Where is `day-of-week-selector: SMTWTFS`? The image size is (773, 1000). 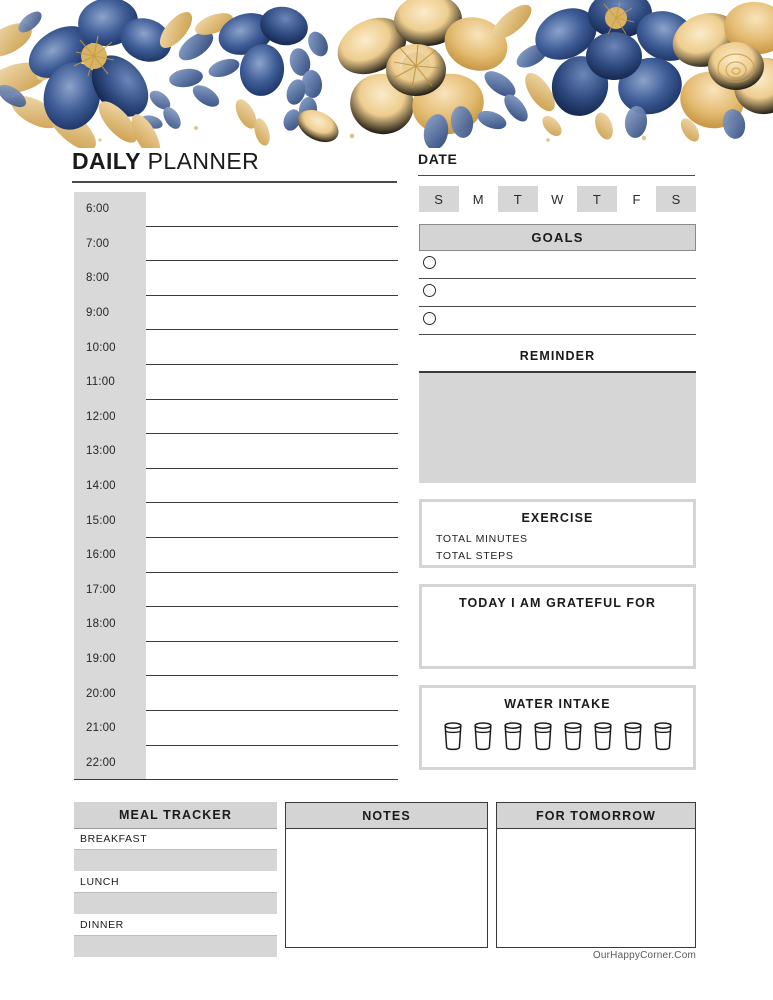
day-of-week-selector: SMTWTFS is located at coordinates (558, 199).